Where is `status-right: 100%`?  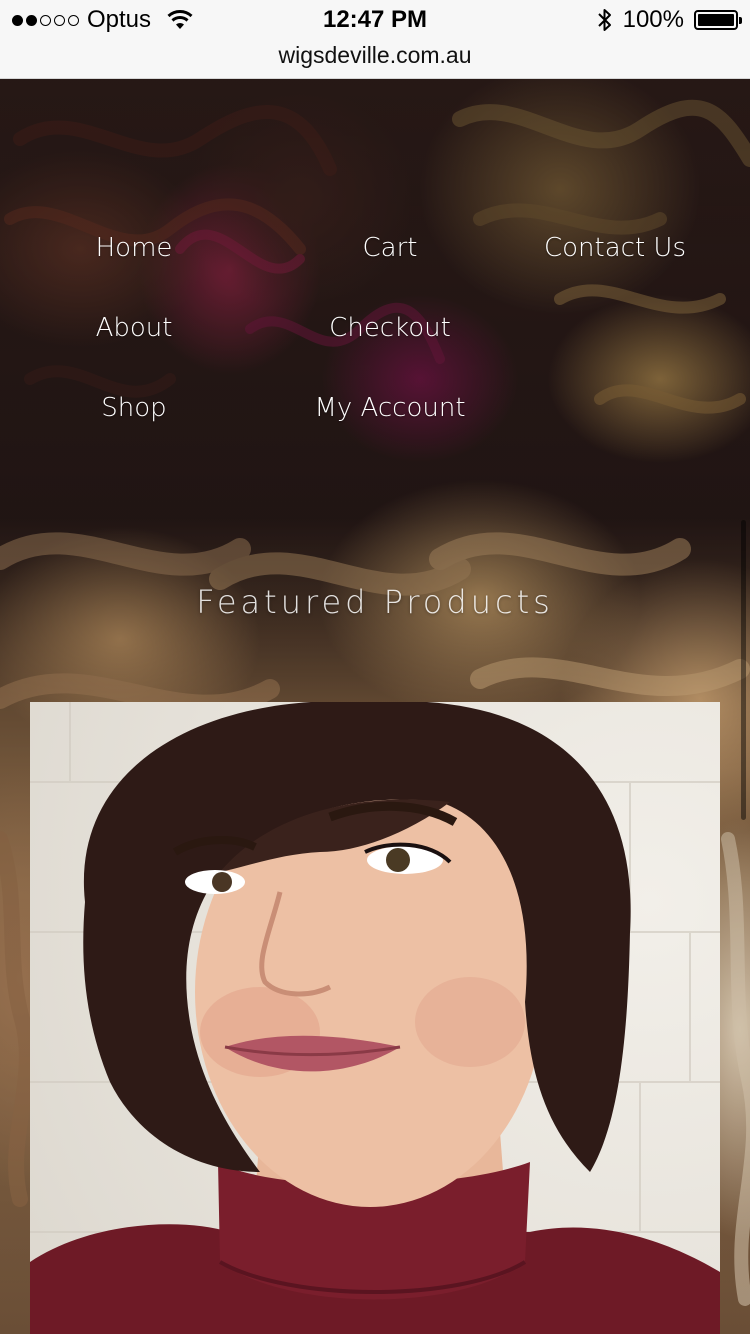 status-right: 100% is located at coordinates (669, 20).